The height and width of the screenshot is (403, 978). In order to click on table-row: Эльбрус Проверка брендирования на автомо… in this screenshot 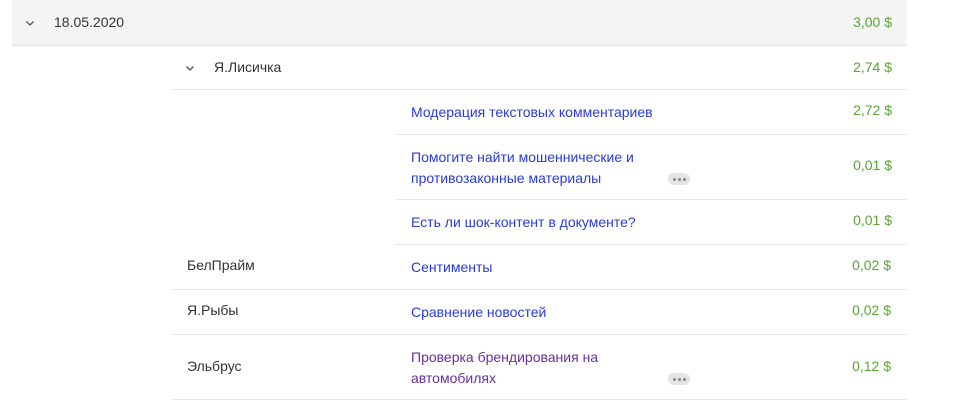, I will do `click(539, 367)`.